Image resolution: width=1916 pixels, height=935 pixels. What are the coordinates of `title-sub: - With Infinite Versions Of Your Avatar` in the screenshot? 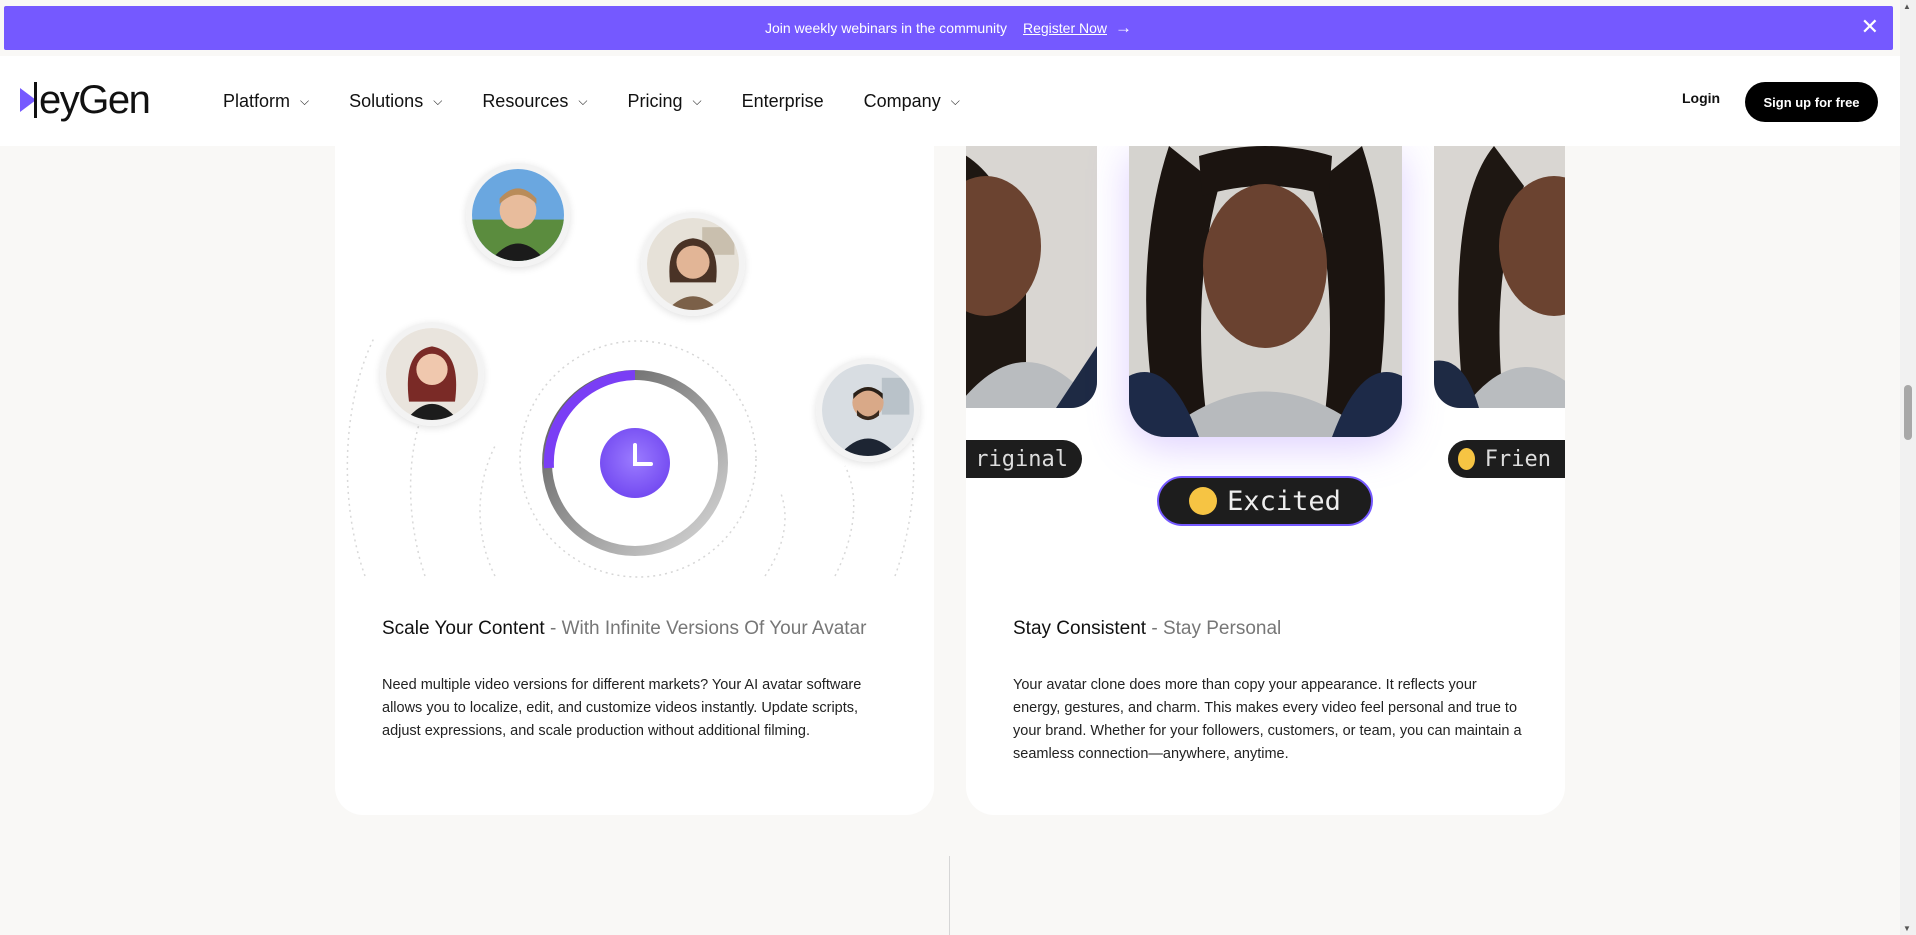 It's located at (705, 628).